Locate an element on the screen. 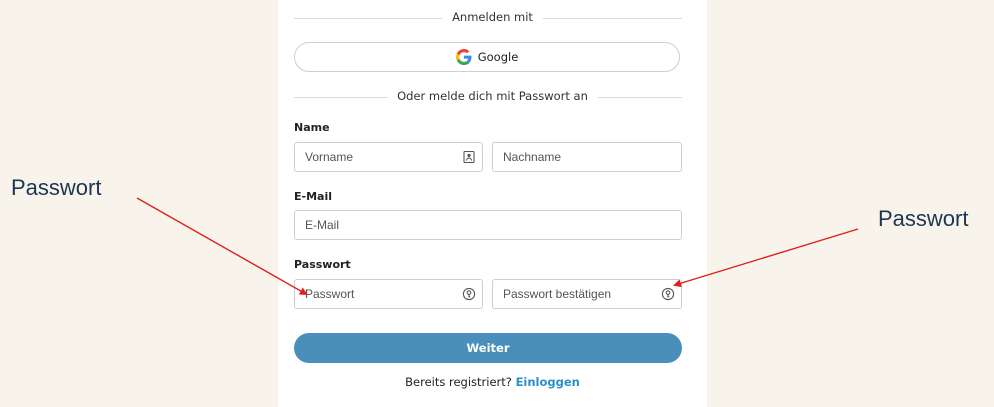 Image resolution: width=994 pixels, height=407 pixels. firstname-field is located at coordinates (388, 157).